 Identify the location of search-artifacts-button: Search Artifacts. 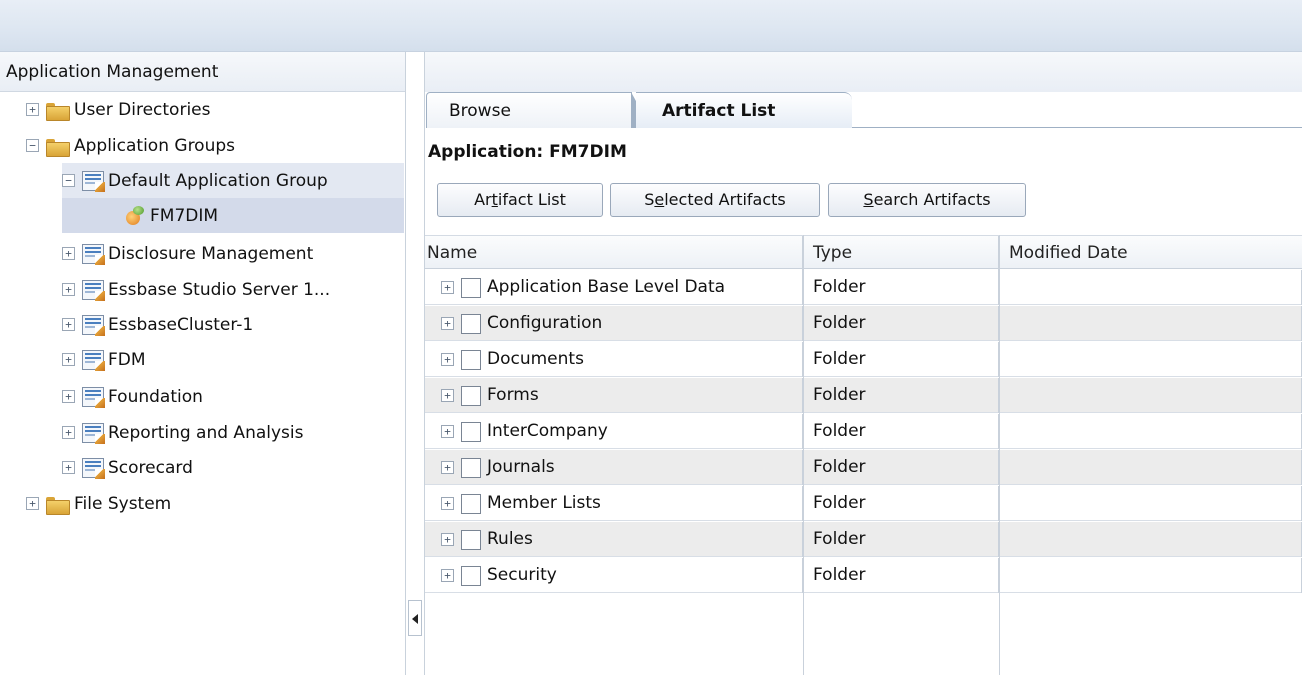
(927, 200).